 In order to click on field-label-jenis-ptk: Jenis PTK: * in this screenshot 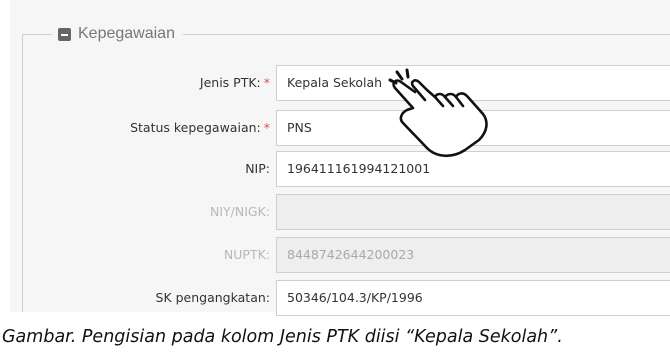, I will do `click(234, 82)`.